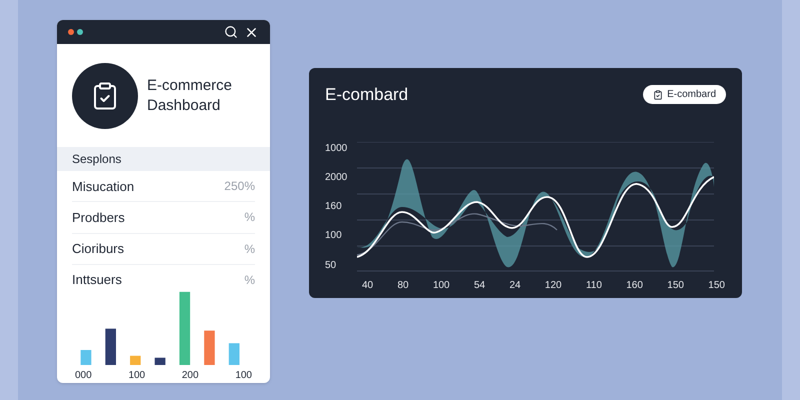 This screenshot has height=400, width=800. Describe the element at coordinates (553, 285) in the screenshot. I see `x-axis-label: 120` at that location.